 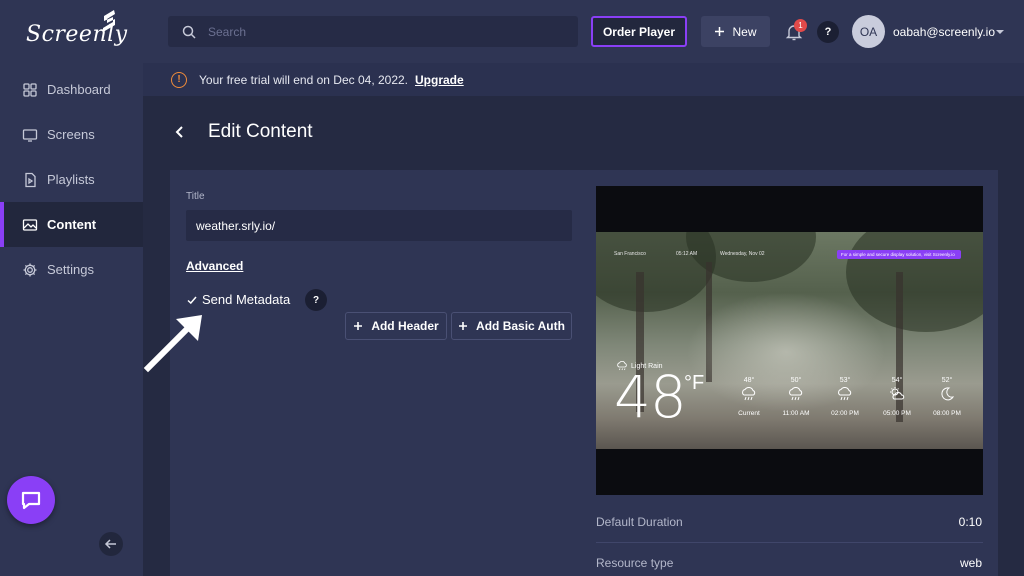 What do you see at coordinates (845, 380) in the screenshot?
I see `forecast-temp: 53°` at bounding box center [845, 380].